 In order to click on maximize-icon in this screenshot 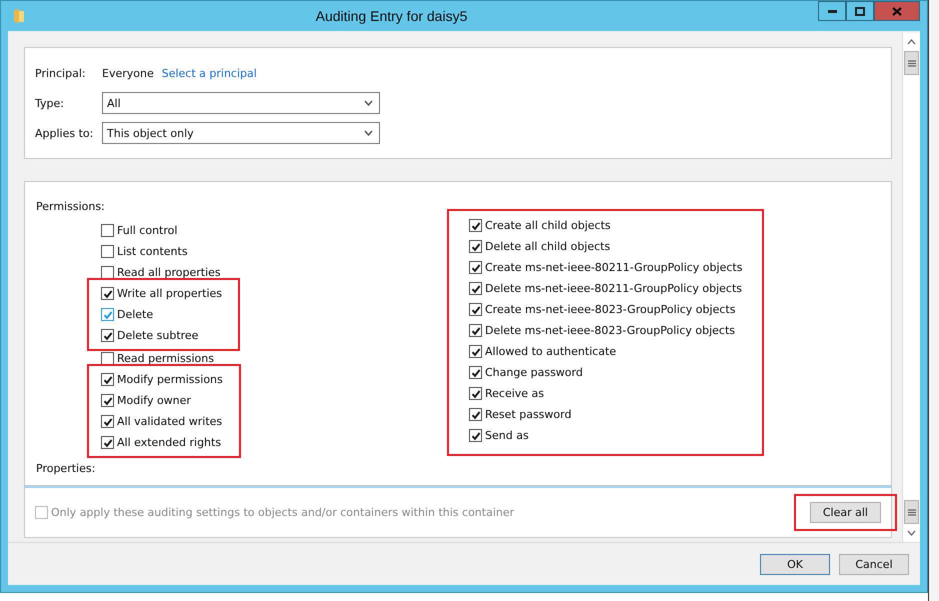, I will do `click(860, 11)`.